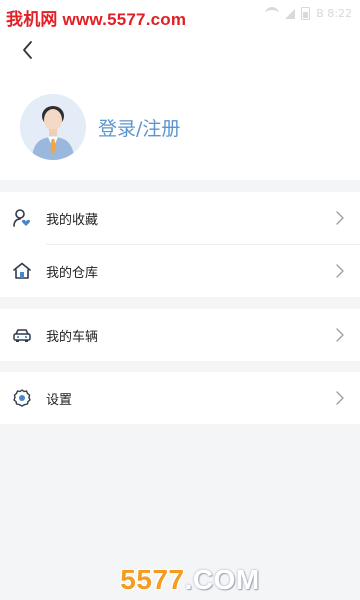 This screenshot has width=360, height=600. I want to click on menu-group-3: 设置, so click(180, 398).